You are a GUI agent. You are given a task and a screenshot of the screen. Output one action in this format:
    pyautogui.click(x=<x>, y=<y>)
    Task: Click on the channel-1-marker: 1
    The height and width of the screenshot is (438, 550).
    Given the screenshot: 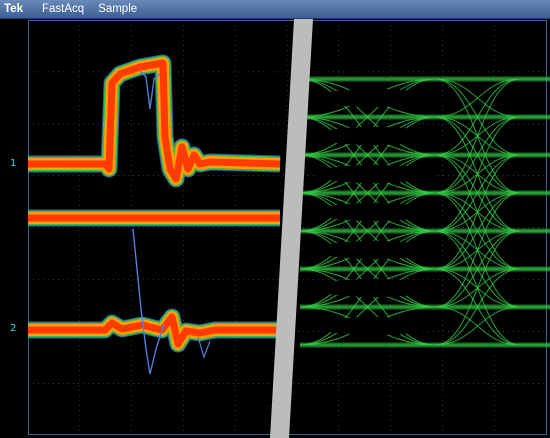 What is the action you would take?
    pyautogui.click(x=13, y=163)
    